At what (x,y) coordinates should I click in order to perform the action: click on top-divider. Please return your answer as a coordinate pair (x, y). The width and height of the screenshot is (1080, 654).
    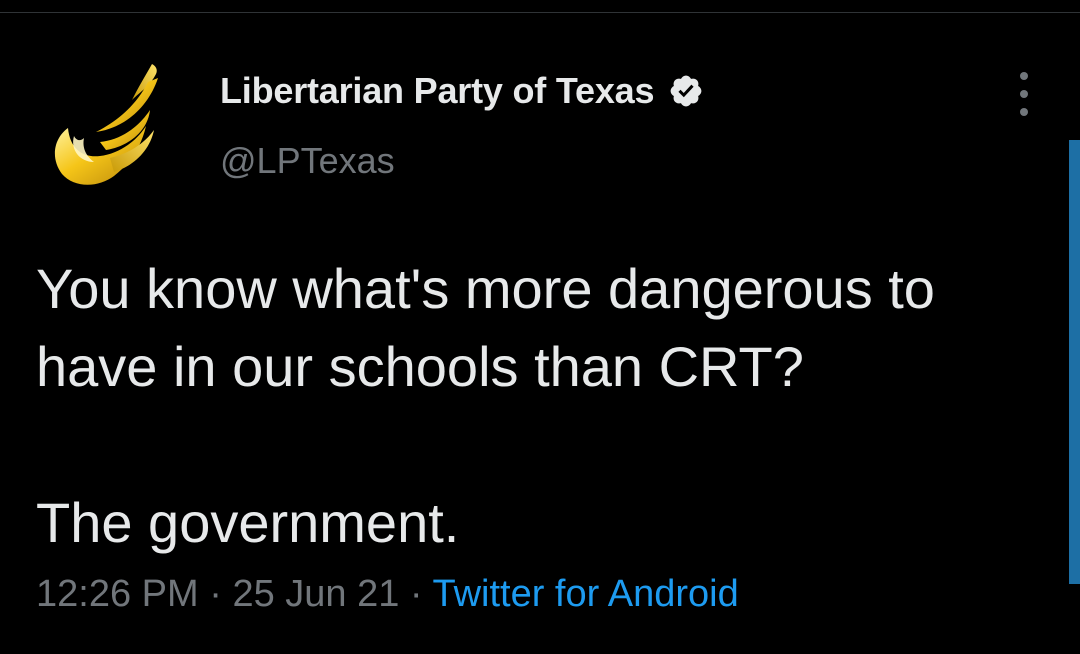
    Looking at the image, I should click on (540, 12).